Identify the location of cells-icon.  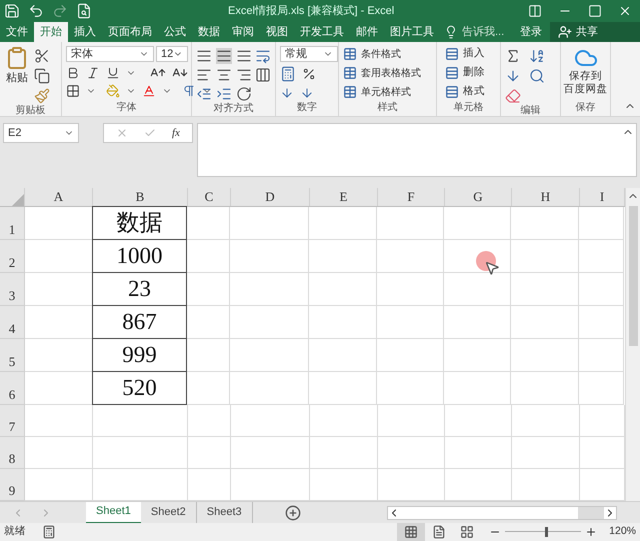
(452, 54).